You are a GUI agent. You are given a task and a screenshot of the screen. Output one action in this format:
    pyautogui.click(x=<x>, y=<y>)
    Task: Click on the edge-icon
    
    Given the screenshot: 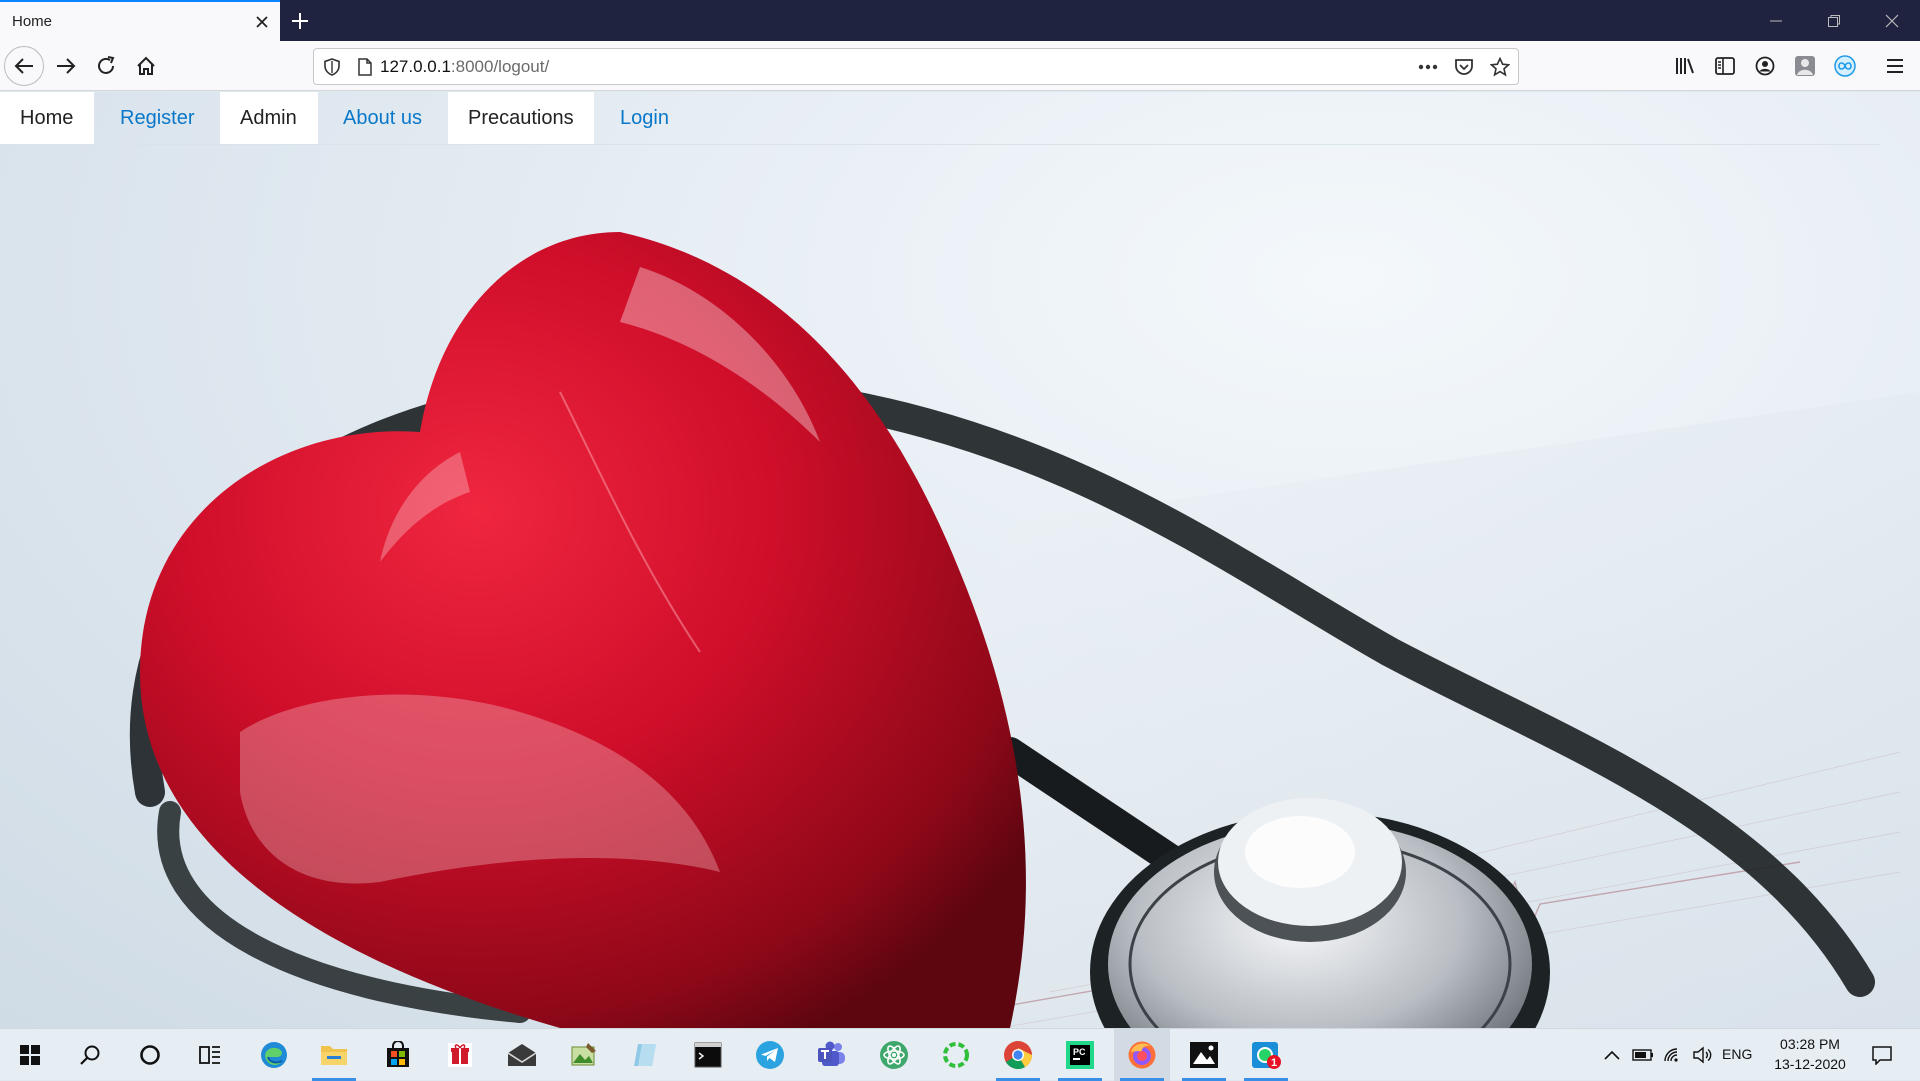 What is the action you would take?
    pyautogui.click(x=274, y=1055)
    